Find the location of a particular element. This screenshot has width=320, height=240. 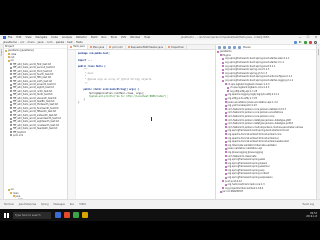

explorer-icon is located at coordinates (58, 215).